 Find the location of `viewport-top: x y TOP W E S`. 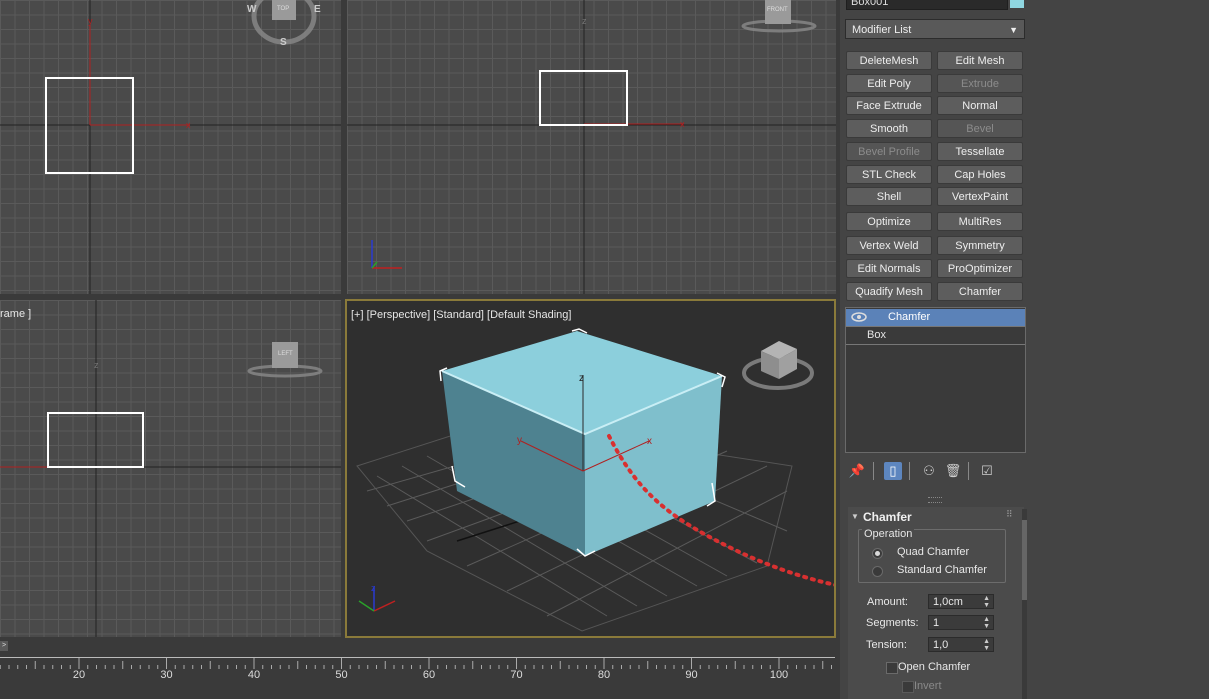

viewport-top: x y TOP W E S is located at coordinates (170, 147).